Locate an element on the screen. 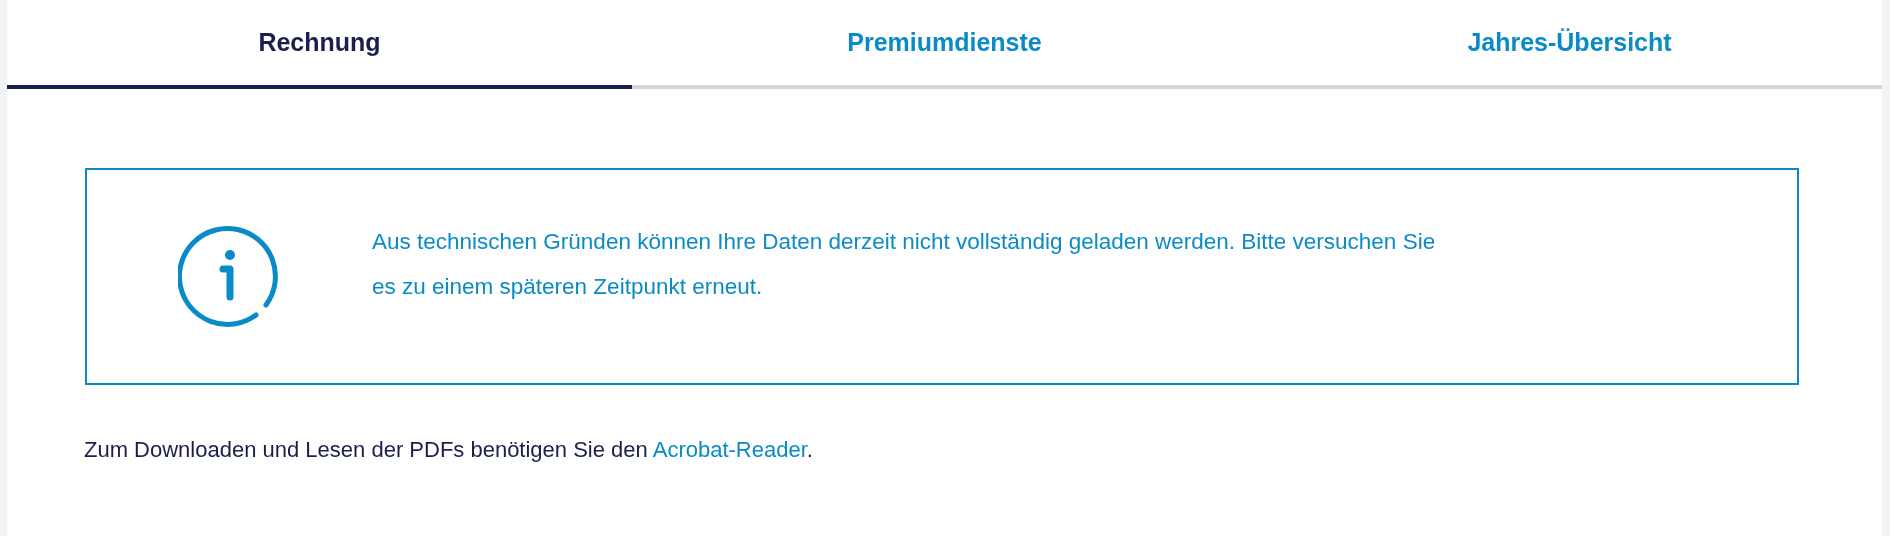 The image size is (1890, 536). acrobat-reader-link: Acrobat-Reader is located at coordinates (729, 449).